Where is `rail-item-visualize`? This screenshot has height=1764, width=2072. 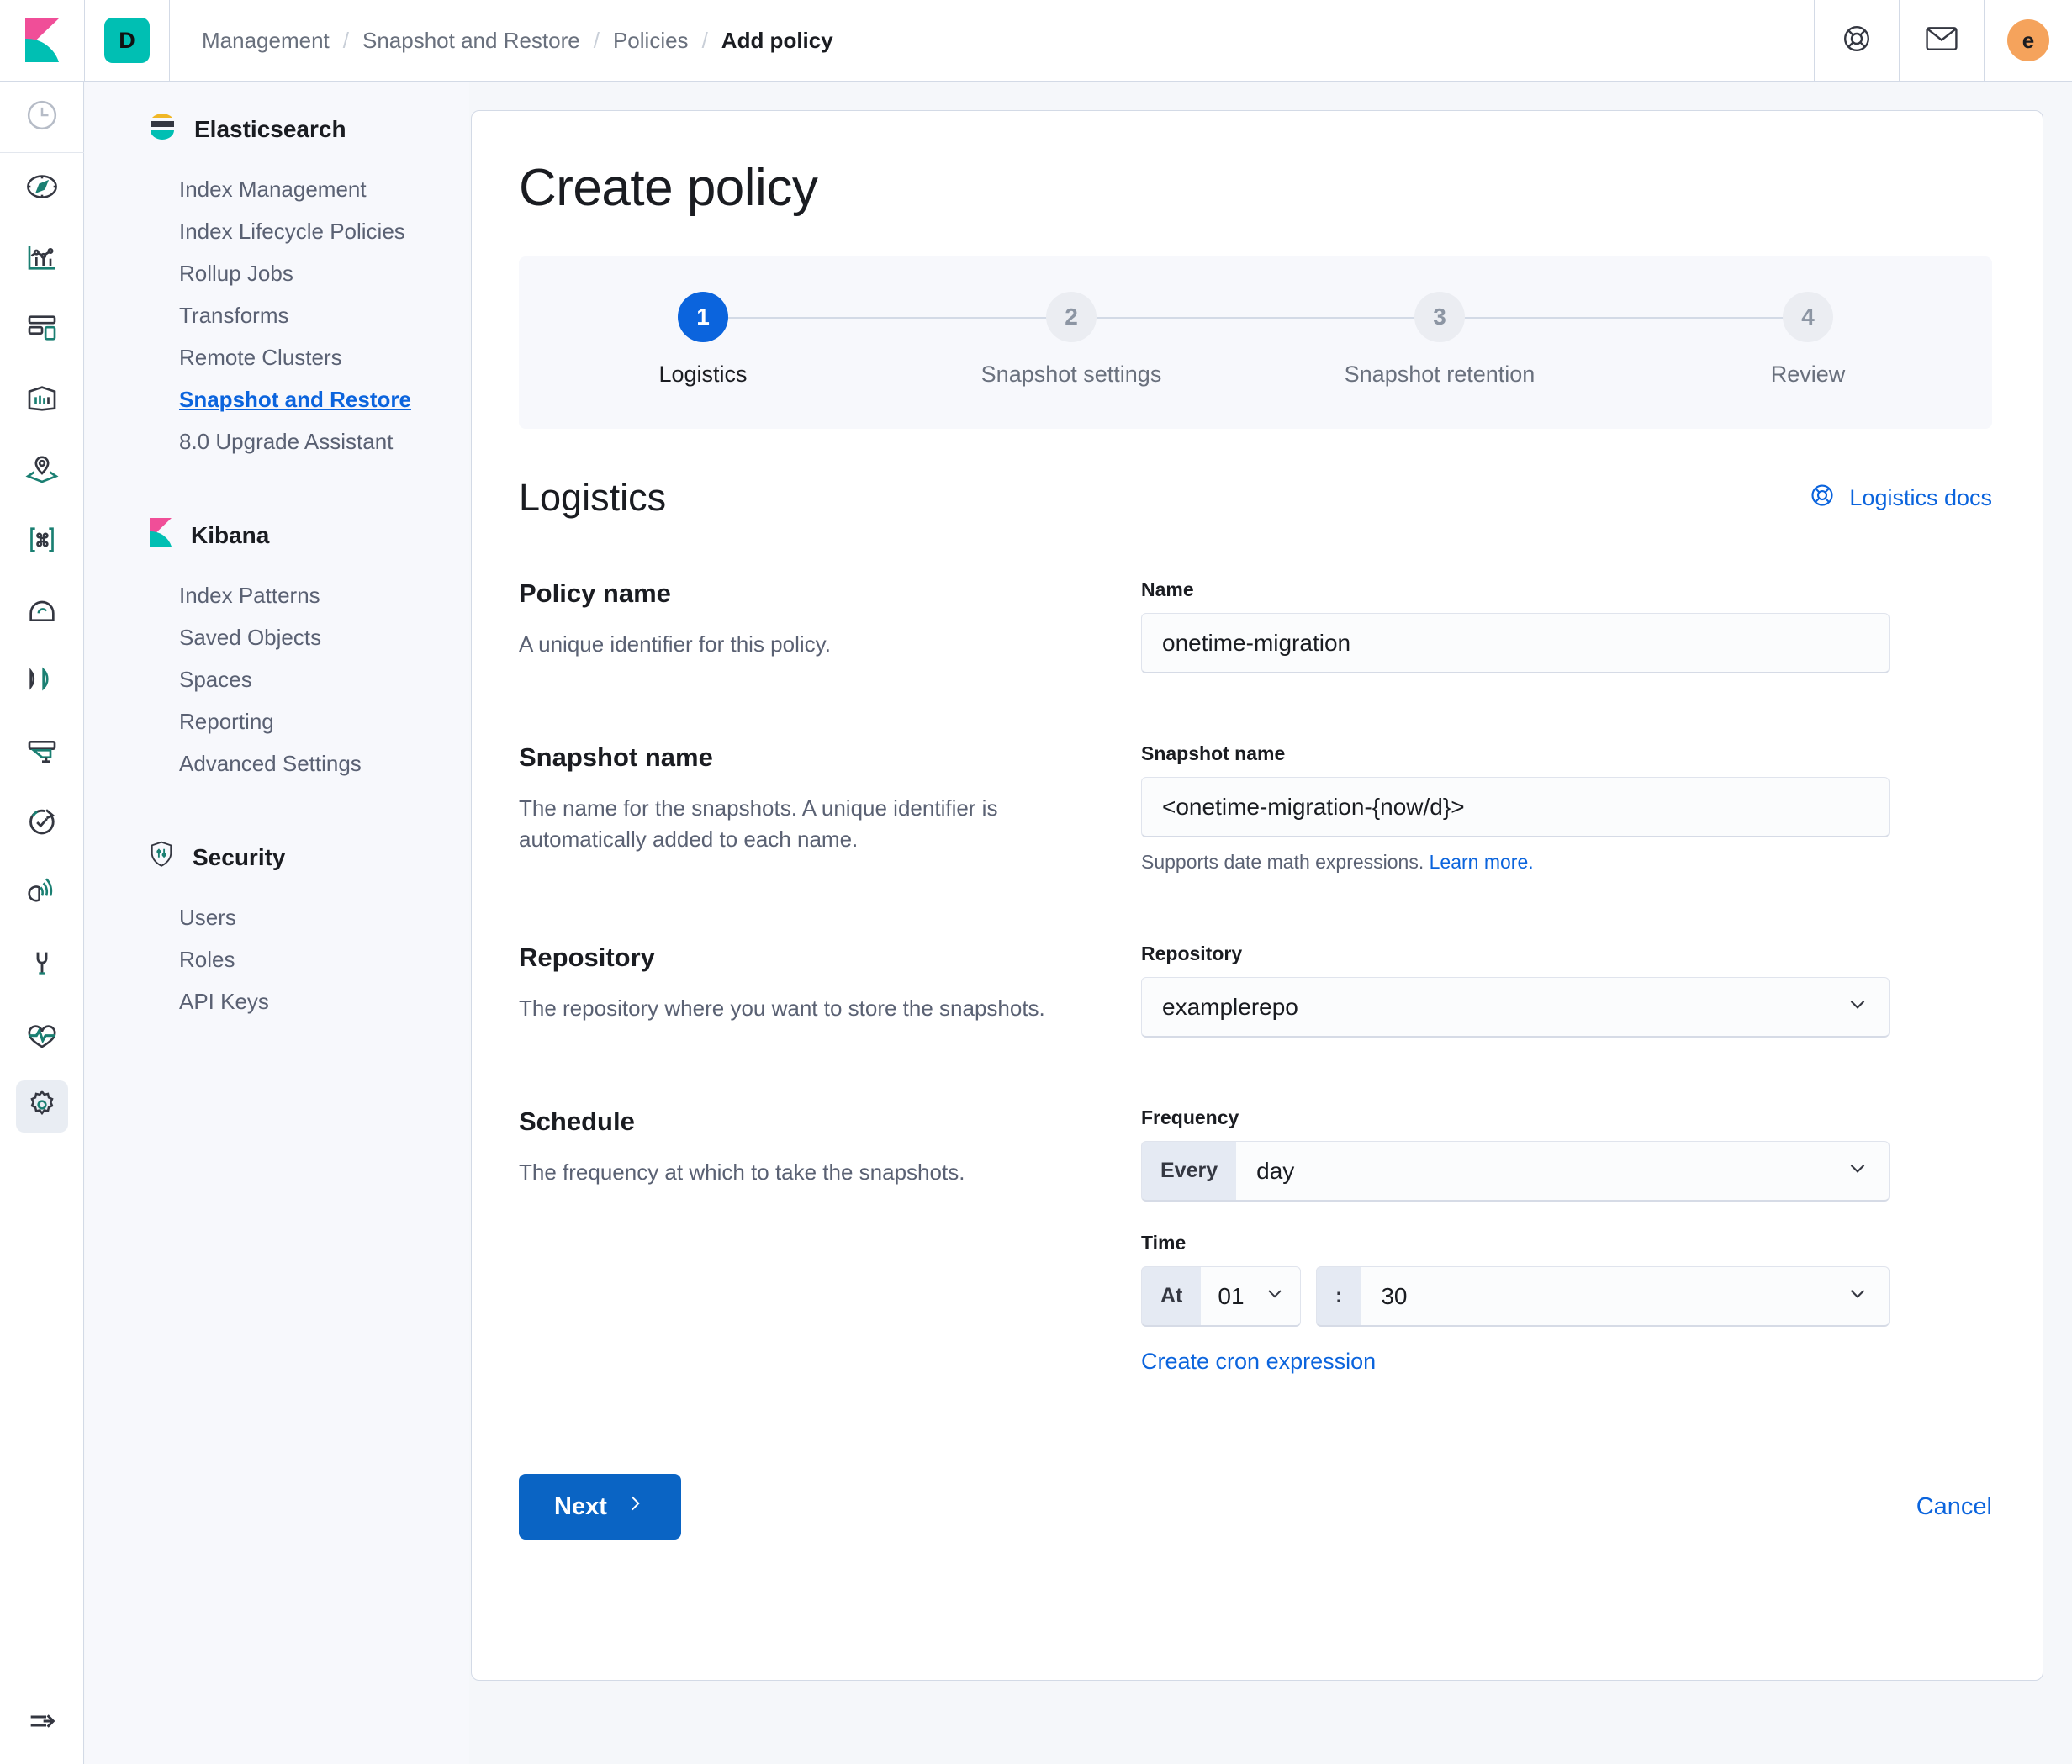
rail-item-visualize is located at coordinates (42, 259).